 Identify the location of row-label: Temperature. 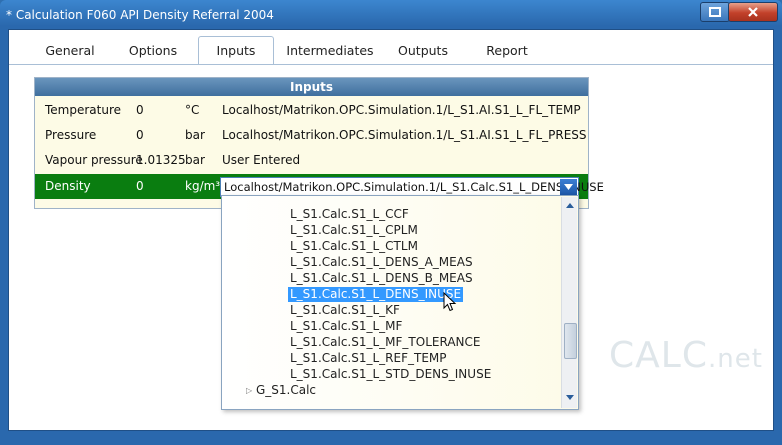
(83, 110).